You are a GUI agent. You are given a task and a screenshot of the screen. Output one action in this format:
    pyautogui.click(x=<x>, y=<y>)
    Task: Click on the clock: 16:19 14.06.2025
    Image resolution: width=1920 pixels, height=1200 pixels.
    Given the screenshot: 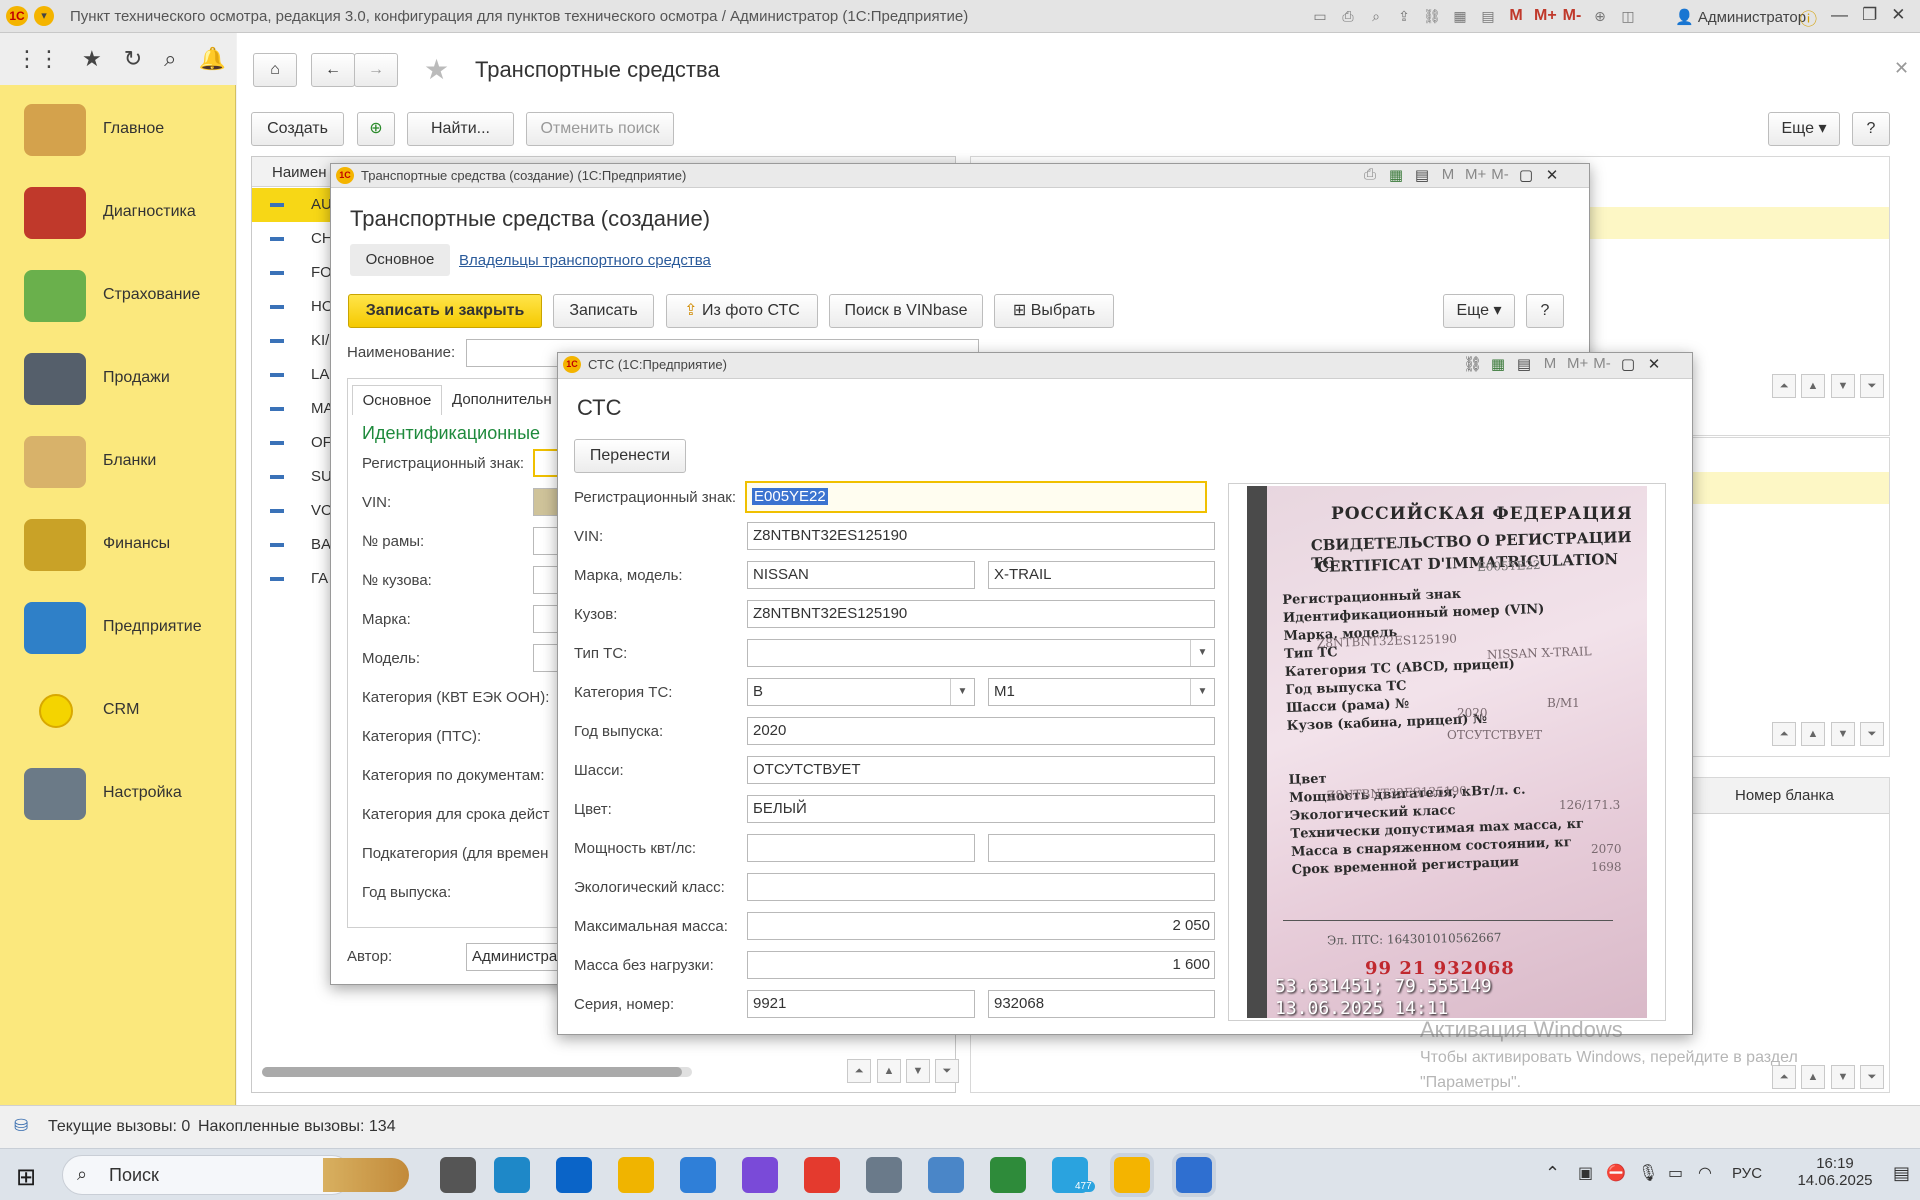 What is the action you would take?
    pyautogui.click(x=1835, y=1172)
    